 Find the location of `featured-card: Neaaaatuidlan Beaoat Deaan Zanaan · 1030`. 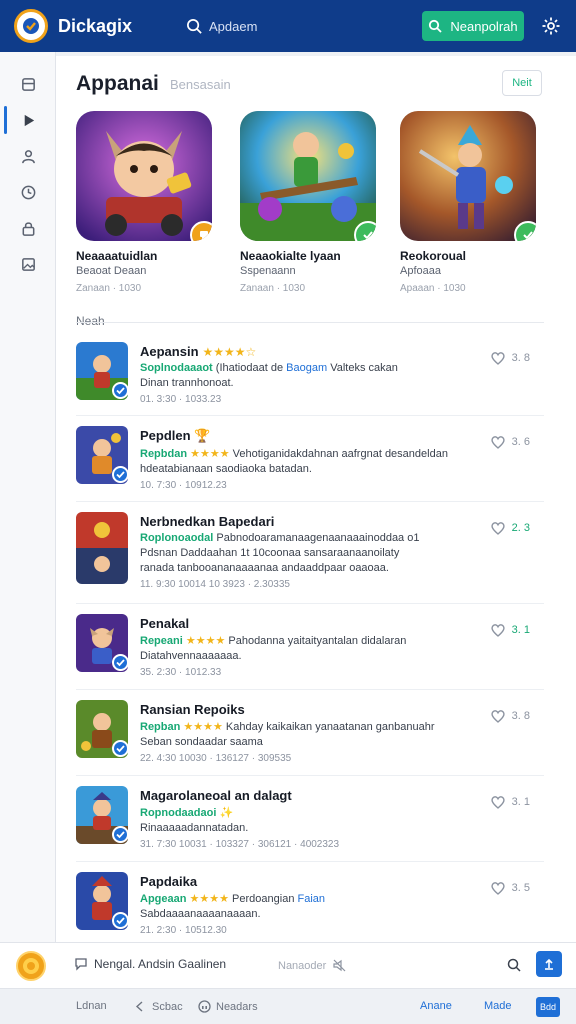

featured-card: Neaaaatuidlan Beaoat Deaan Zanaan · 1030 is located at coordinates (144, 202).